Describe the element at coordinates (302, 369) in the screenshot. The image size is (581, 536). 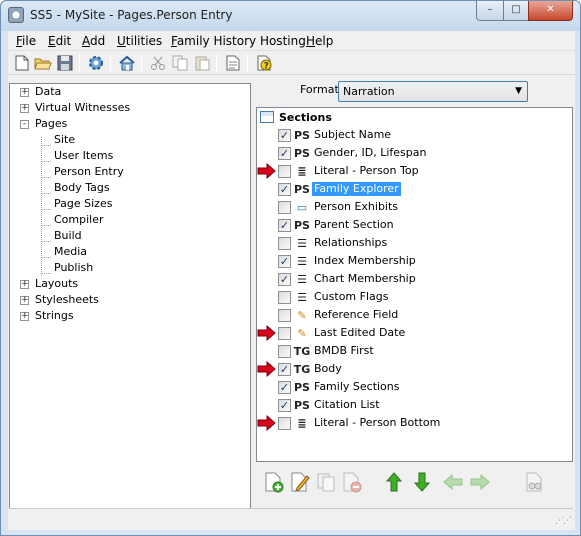
I see `tg-icon: TG` at that location.